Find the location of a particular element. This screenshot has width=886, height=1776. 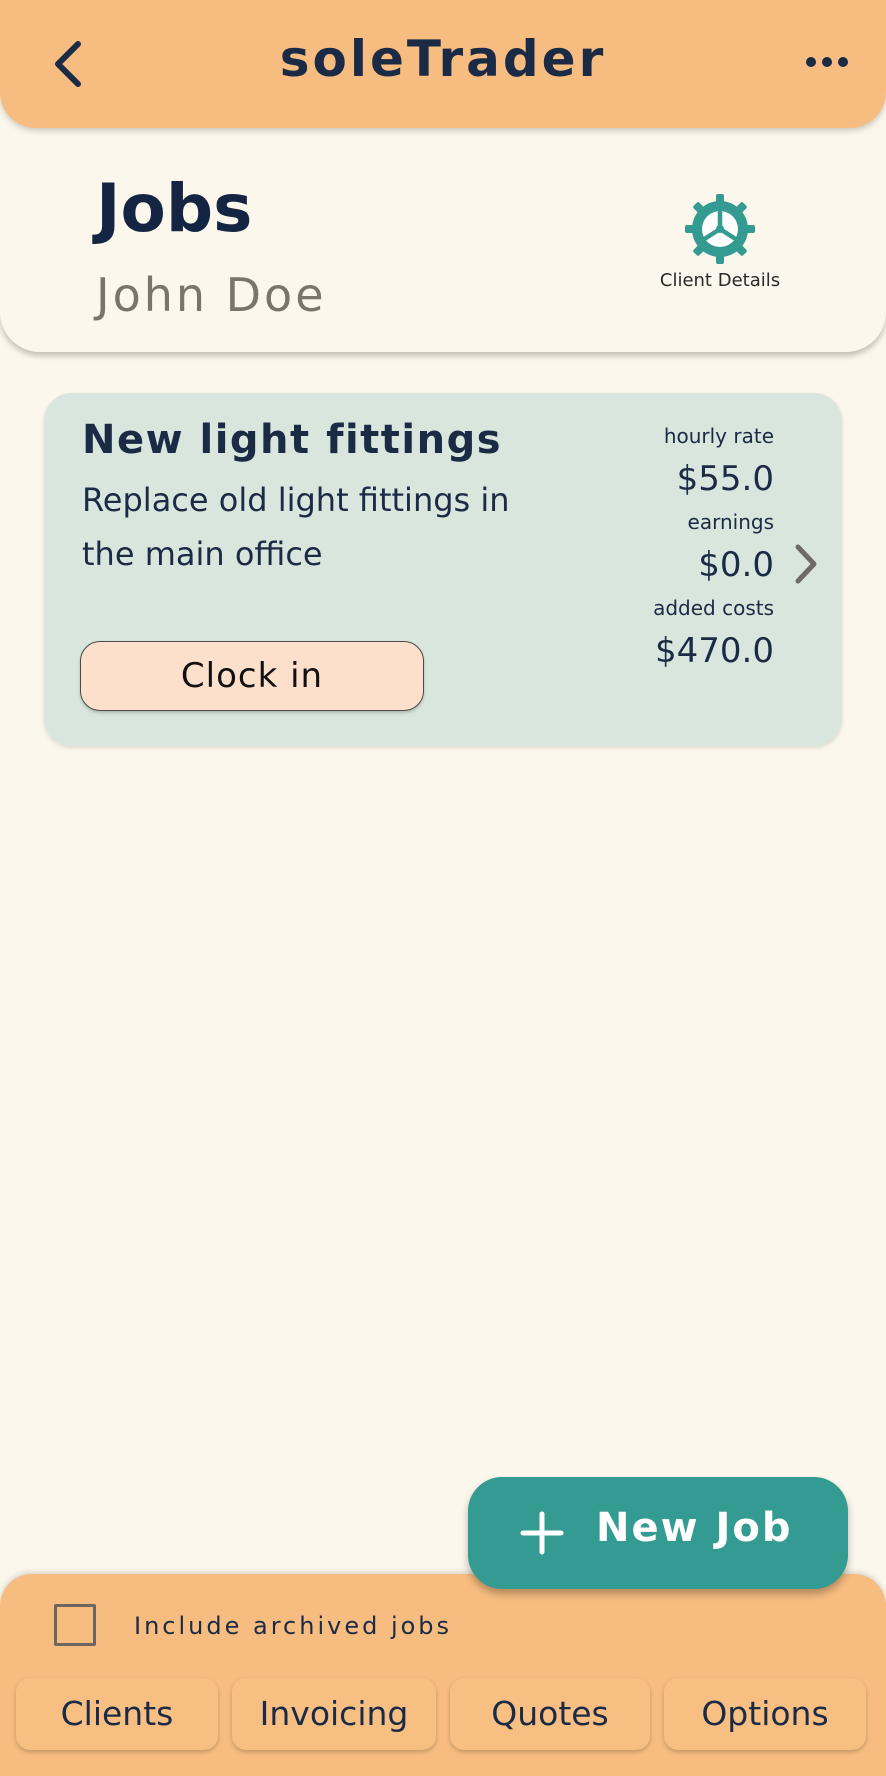

more-options-button is located at coordinates (827, 62).